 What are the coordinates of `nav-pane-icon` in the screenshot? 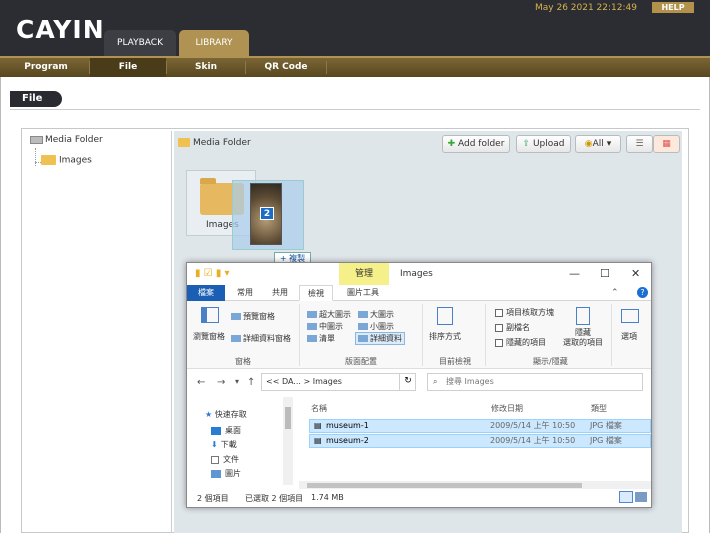 It's located at (210, 315).